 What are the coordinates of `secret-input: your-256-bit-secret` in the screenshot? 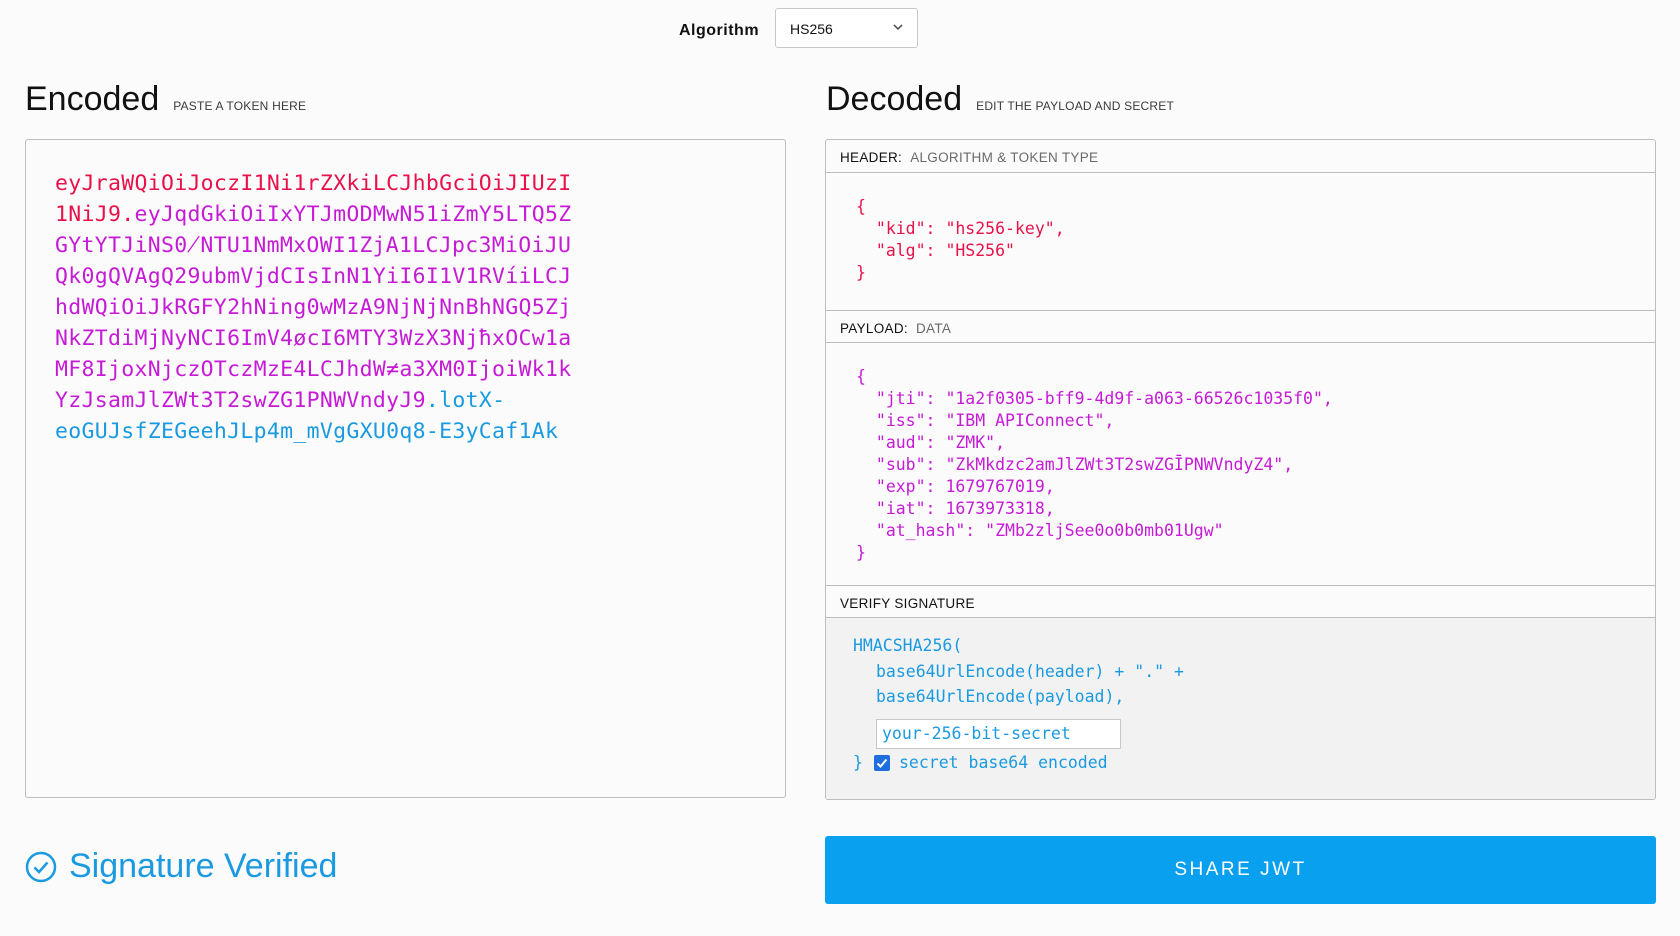 It's located at (998, 734).